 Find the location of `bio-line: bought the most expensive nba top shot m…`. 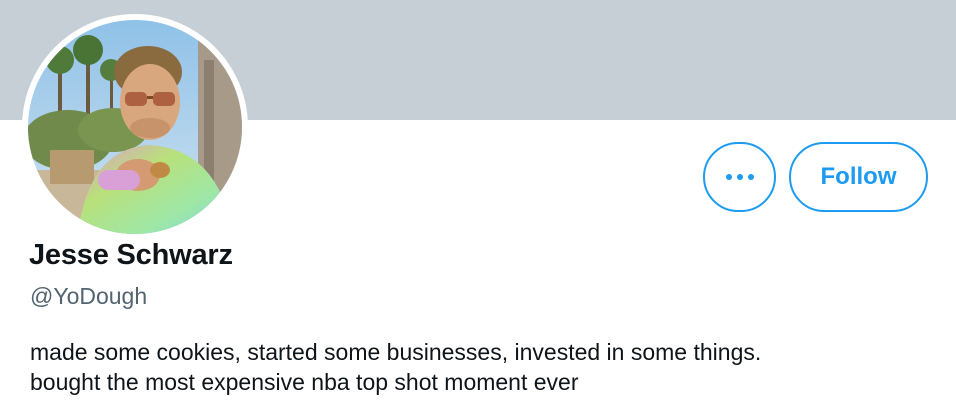

bio-line: bought the most expensive nba top shot m… is located at coordinates (304, 382).